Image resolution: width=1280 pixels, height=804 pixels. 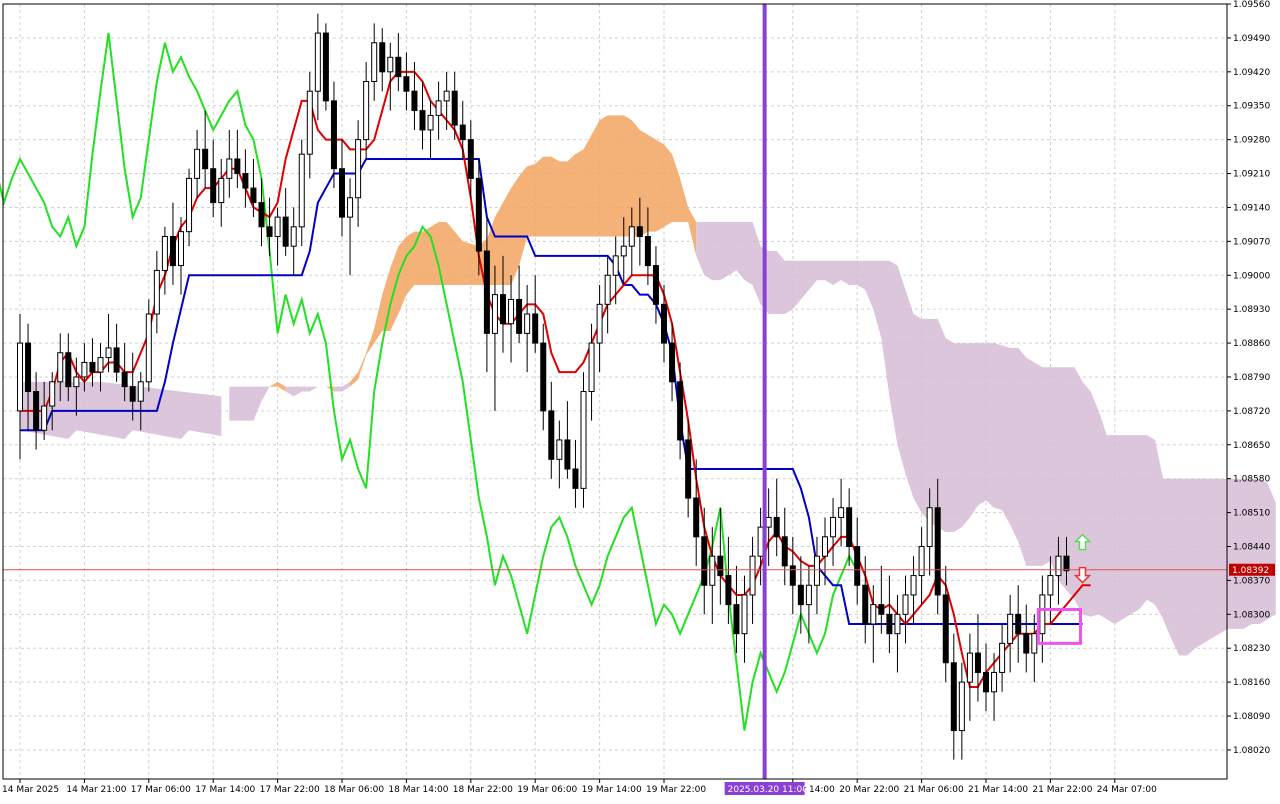 What do you see at coordinates (547, 790) in the screenshot?
I see `x-tick-label: 19 Mar 06:00` at bounding box center [547, 790].